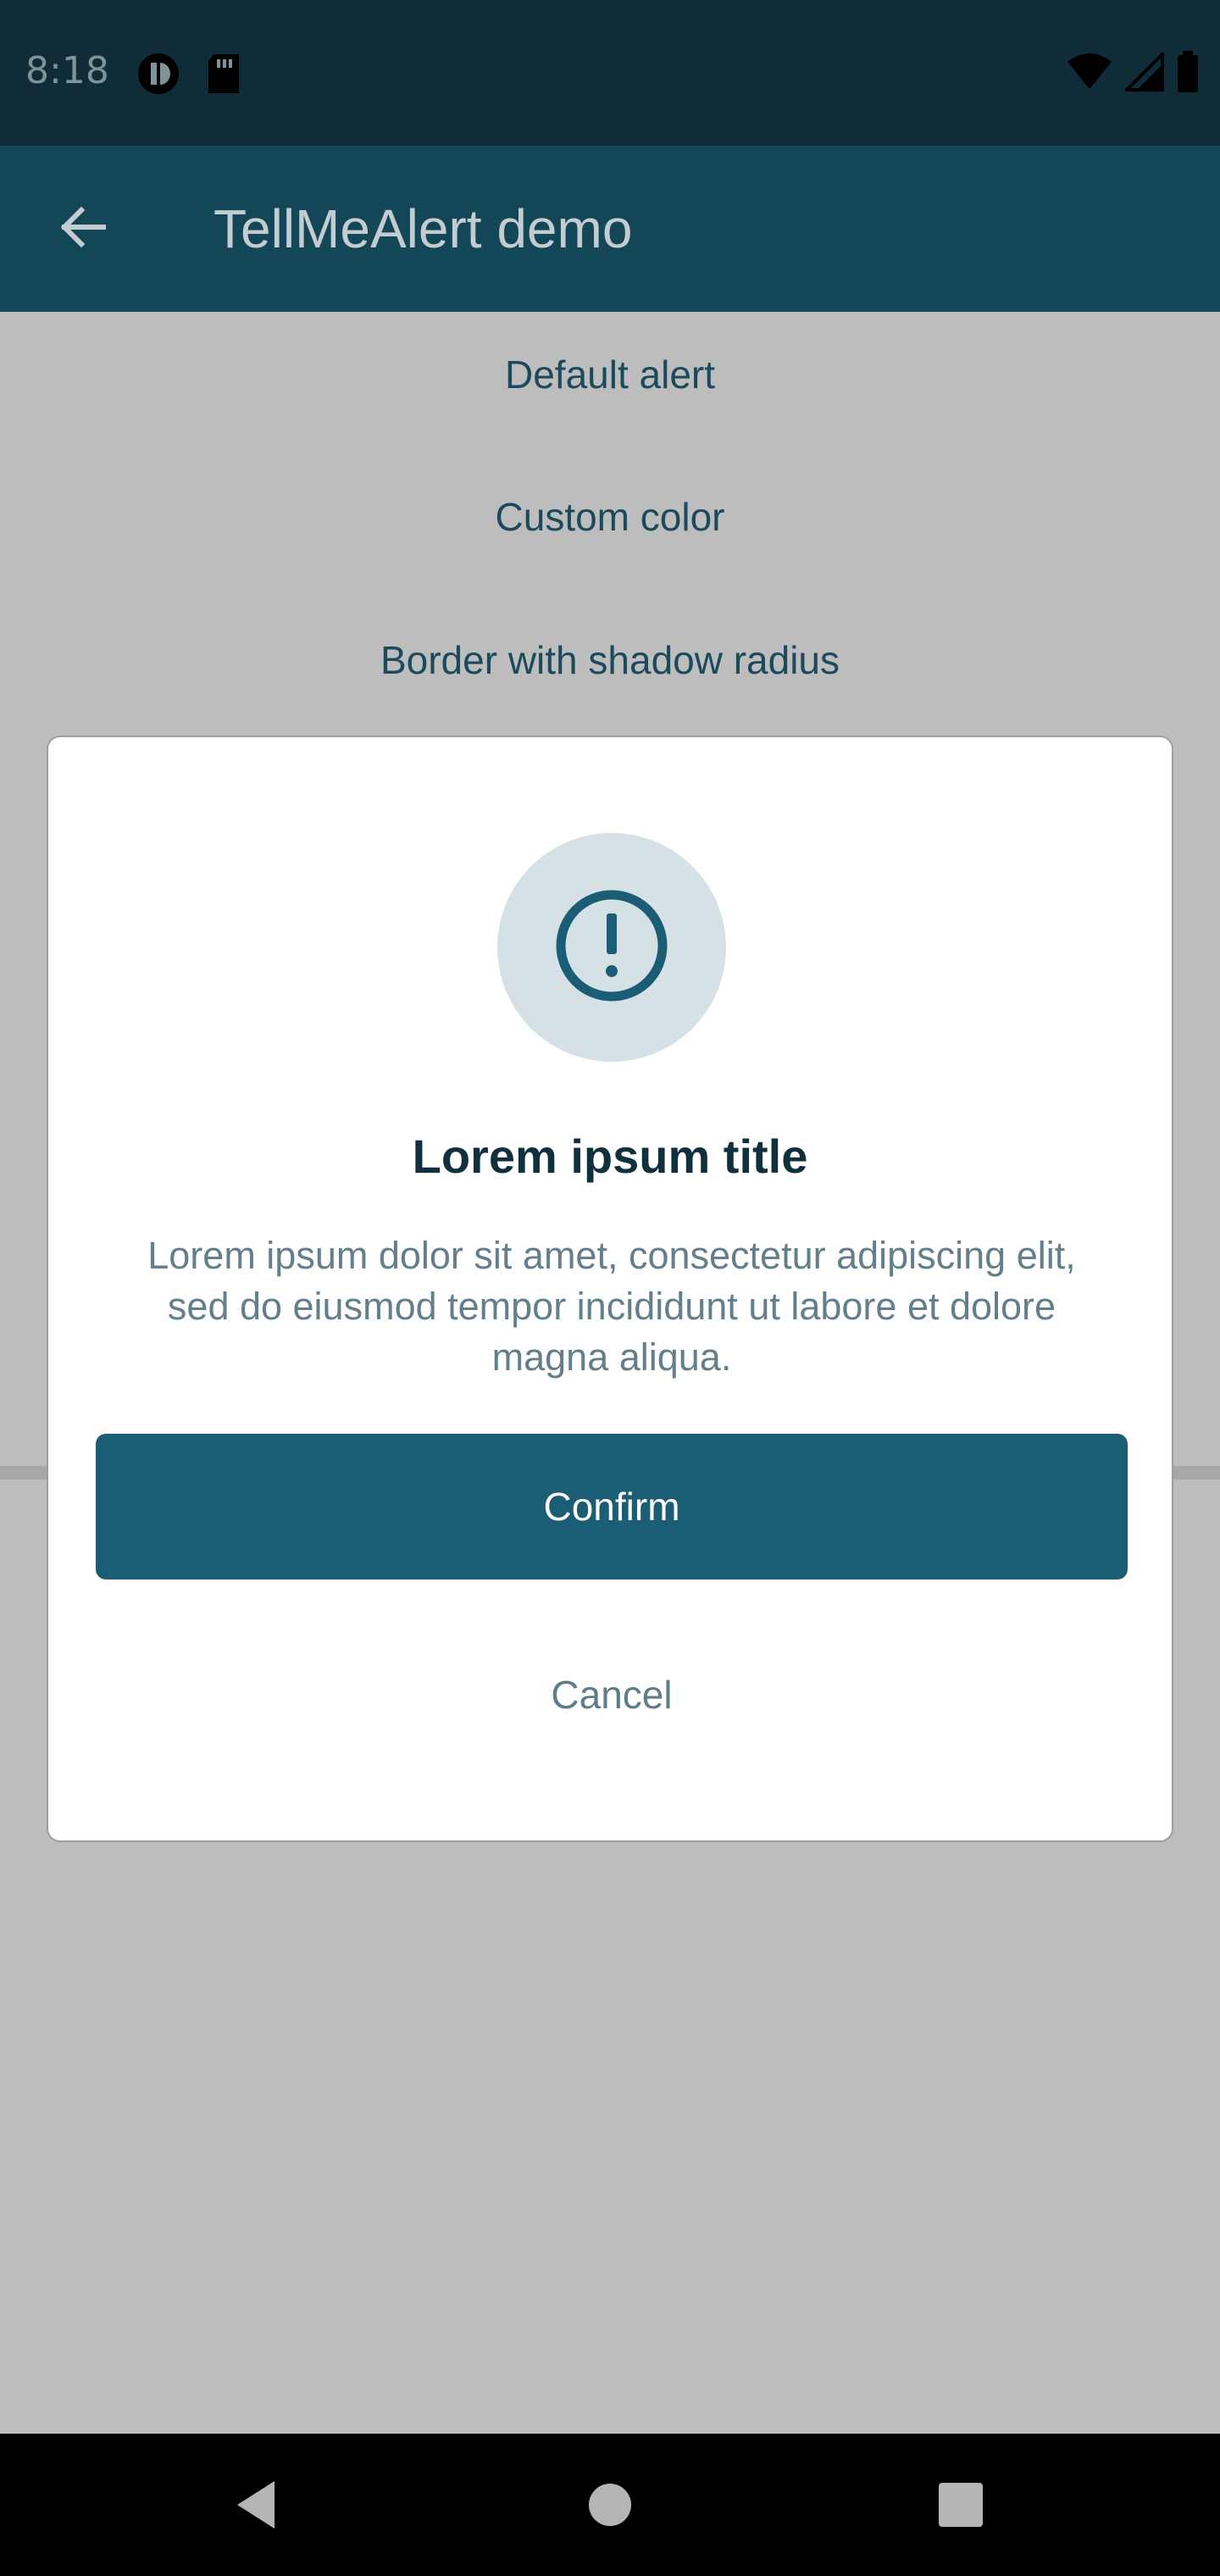 This screenshot has width=1220, height=2576. I want to click on app-title: TellMeAlert demo, so click(423, 228).